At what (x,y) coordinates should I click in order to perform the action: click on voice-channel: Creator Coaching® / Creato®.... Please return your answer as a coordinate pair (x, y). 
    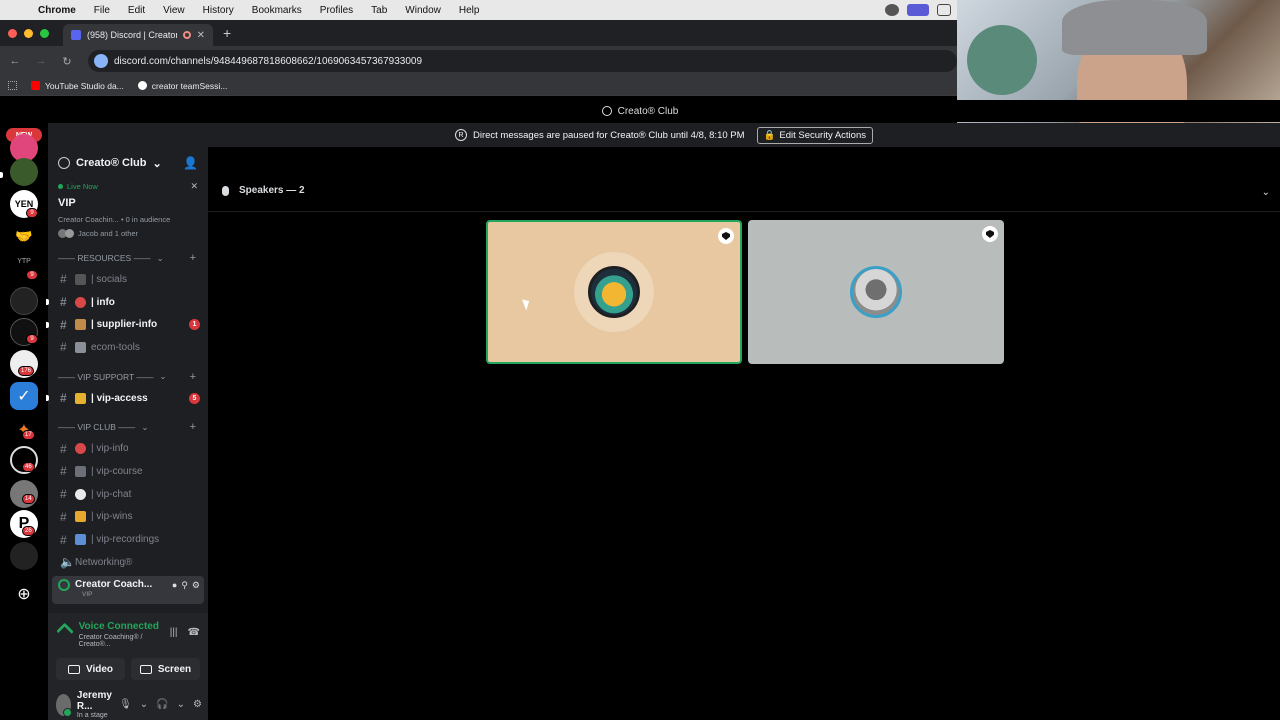
    Looking at the image, I should click on (121, 641).